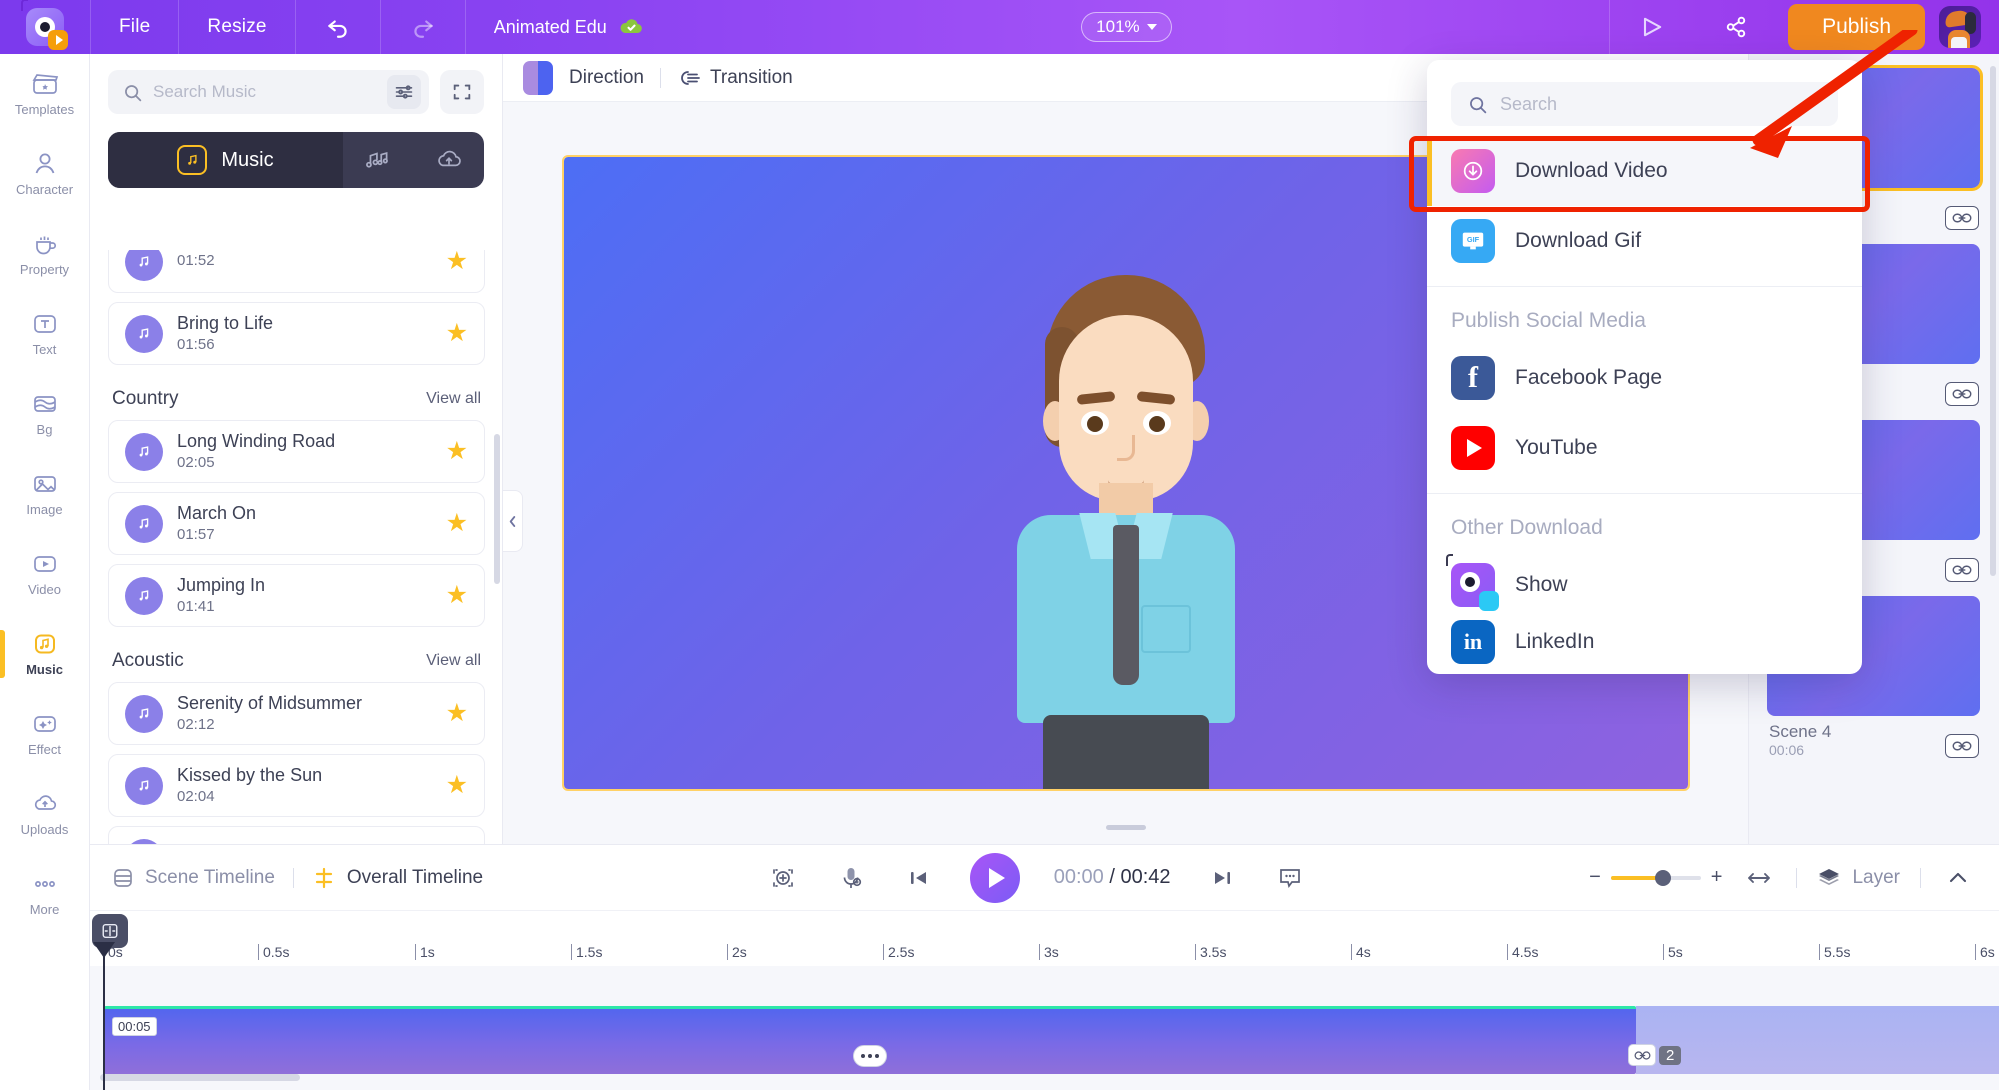 The width and height of the screenshot is (1999, 1090). What do you see at coordinates (44, 494) in the screenshot?
I see `sidebar-item-image: Image` at bounding box center [44, 494].